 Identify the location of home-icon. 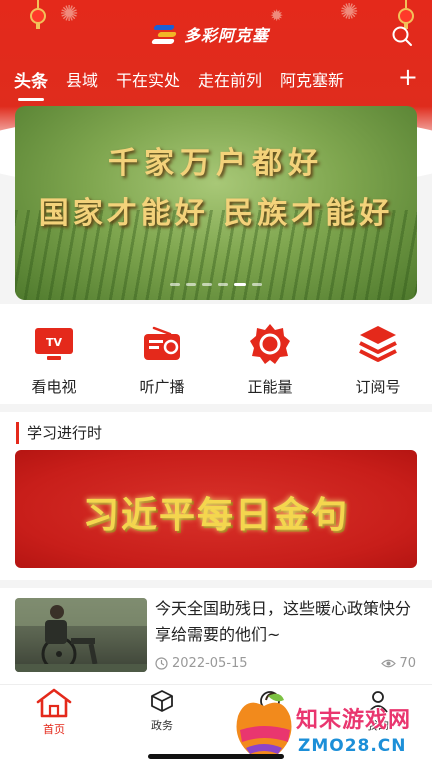
(54, 703).